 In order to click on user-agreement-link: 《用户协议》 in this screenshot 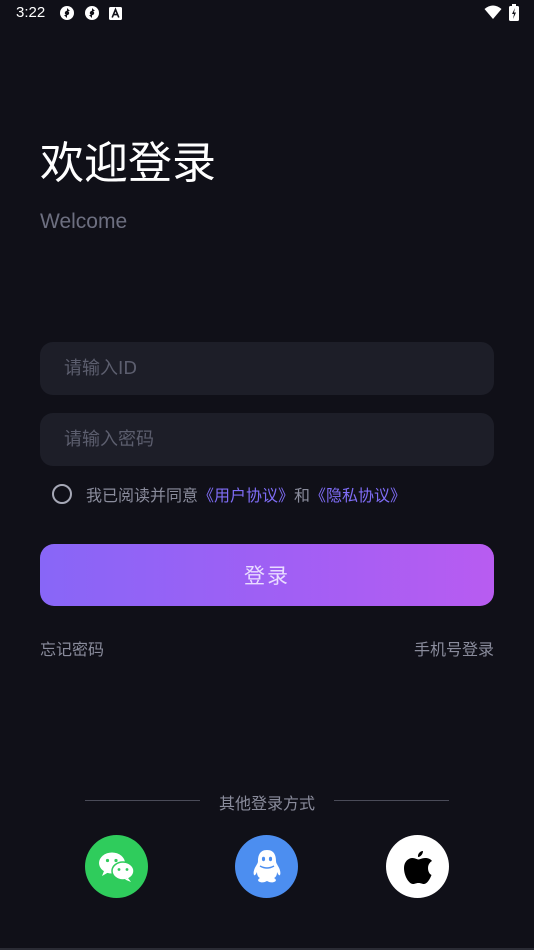, I will do `click(246, 494)`.